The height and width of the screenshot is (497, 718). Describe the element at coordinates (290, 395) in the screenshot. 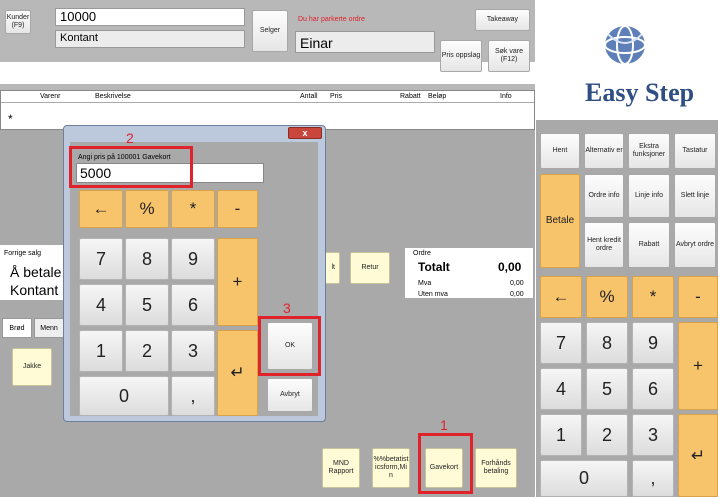

I see `avbryt-button: Avbryt` at that location.